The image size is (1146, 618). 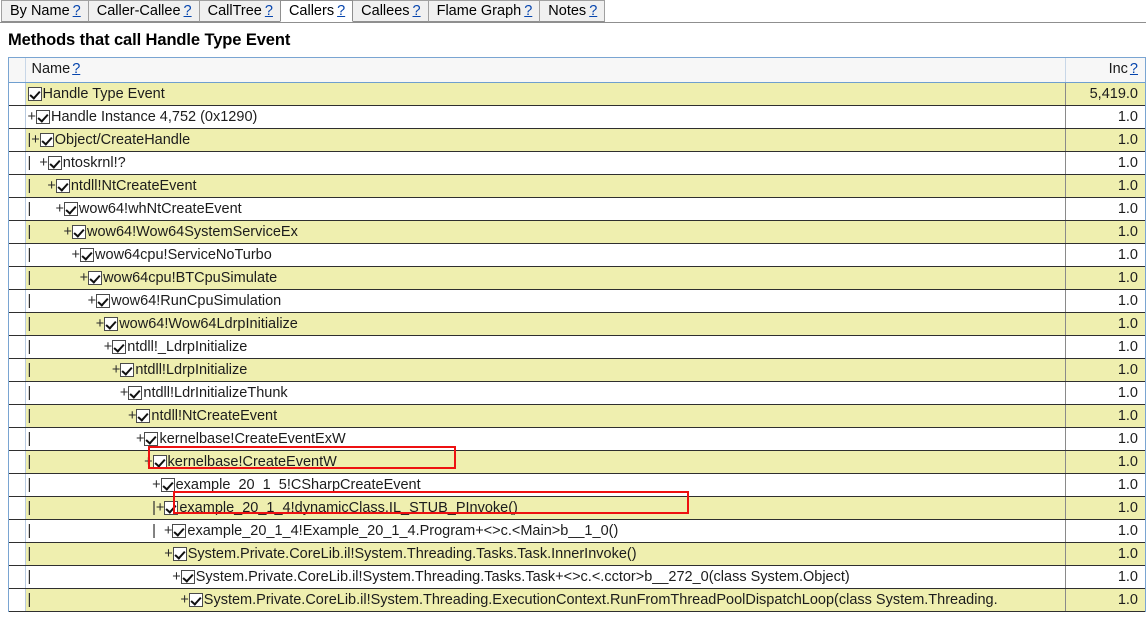 I want to click on column-header-inc: Inc?, so click(x=1105, y=70).